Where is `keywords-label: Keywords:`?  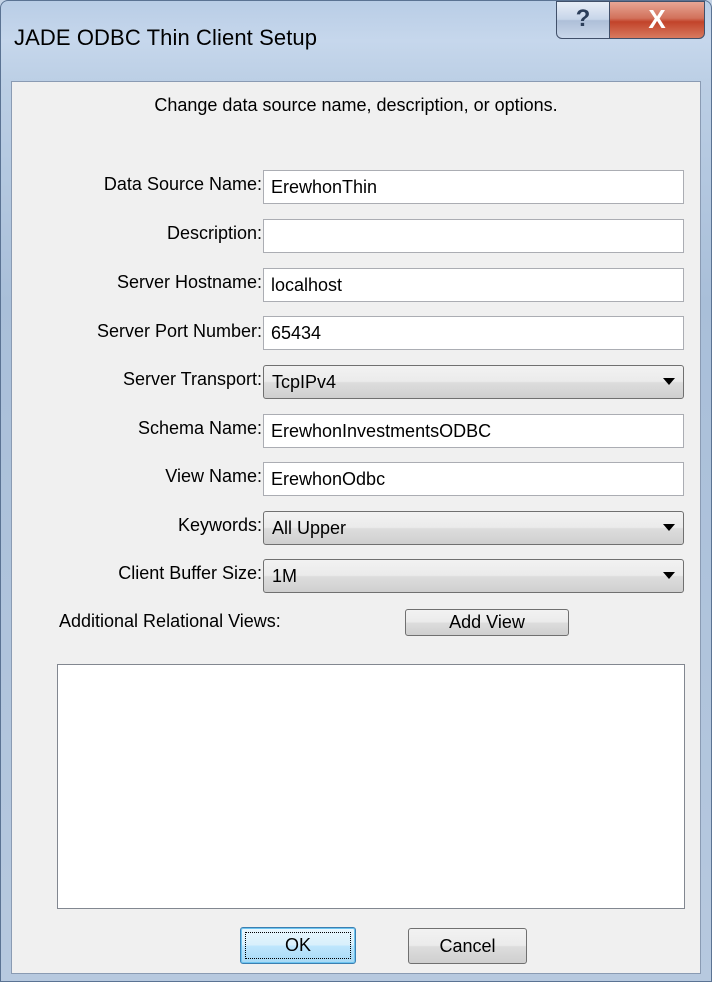 keywords-label: Keywords: is located at coordinates (219, 525).